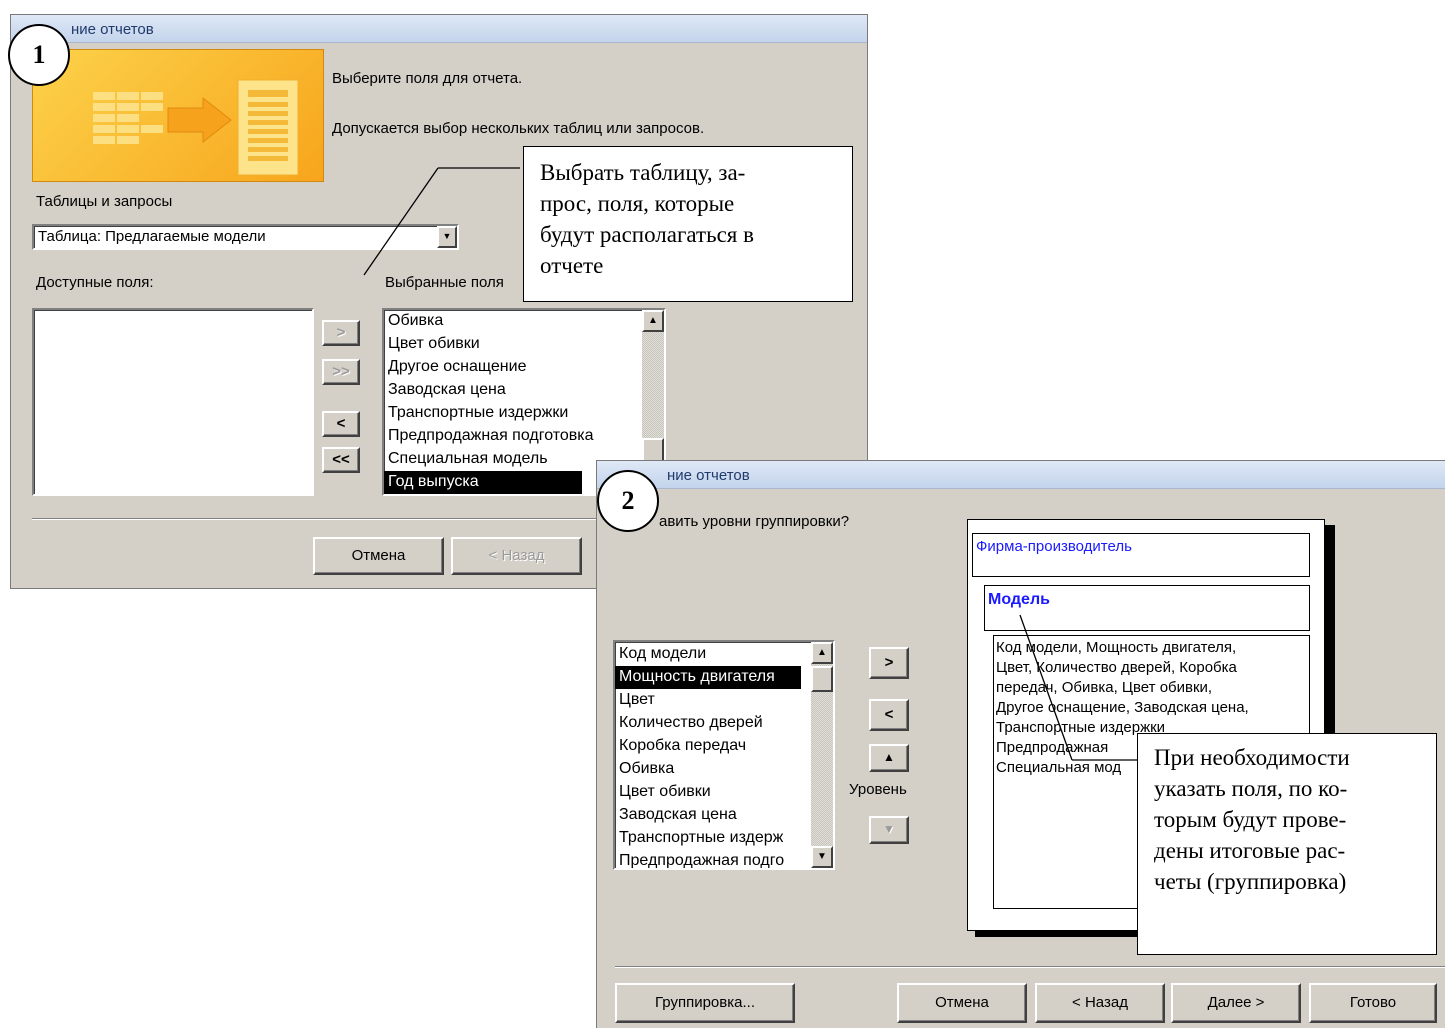 The height and width of the screenshot is (1028, 1445). Describe the element at coordinates (962, 1003) in the screenshot. I see `cancel-button-2: Отмена` at that location.